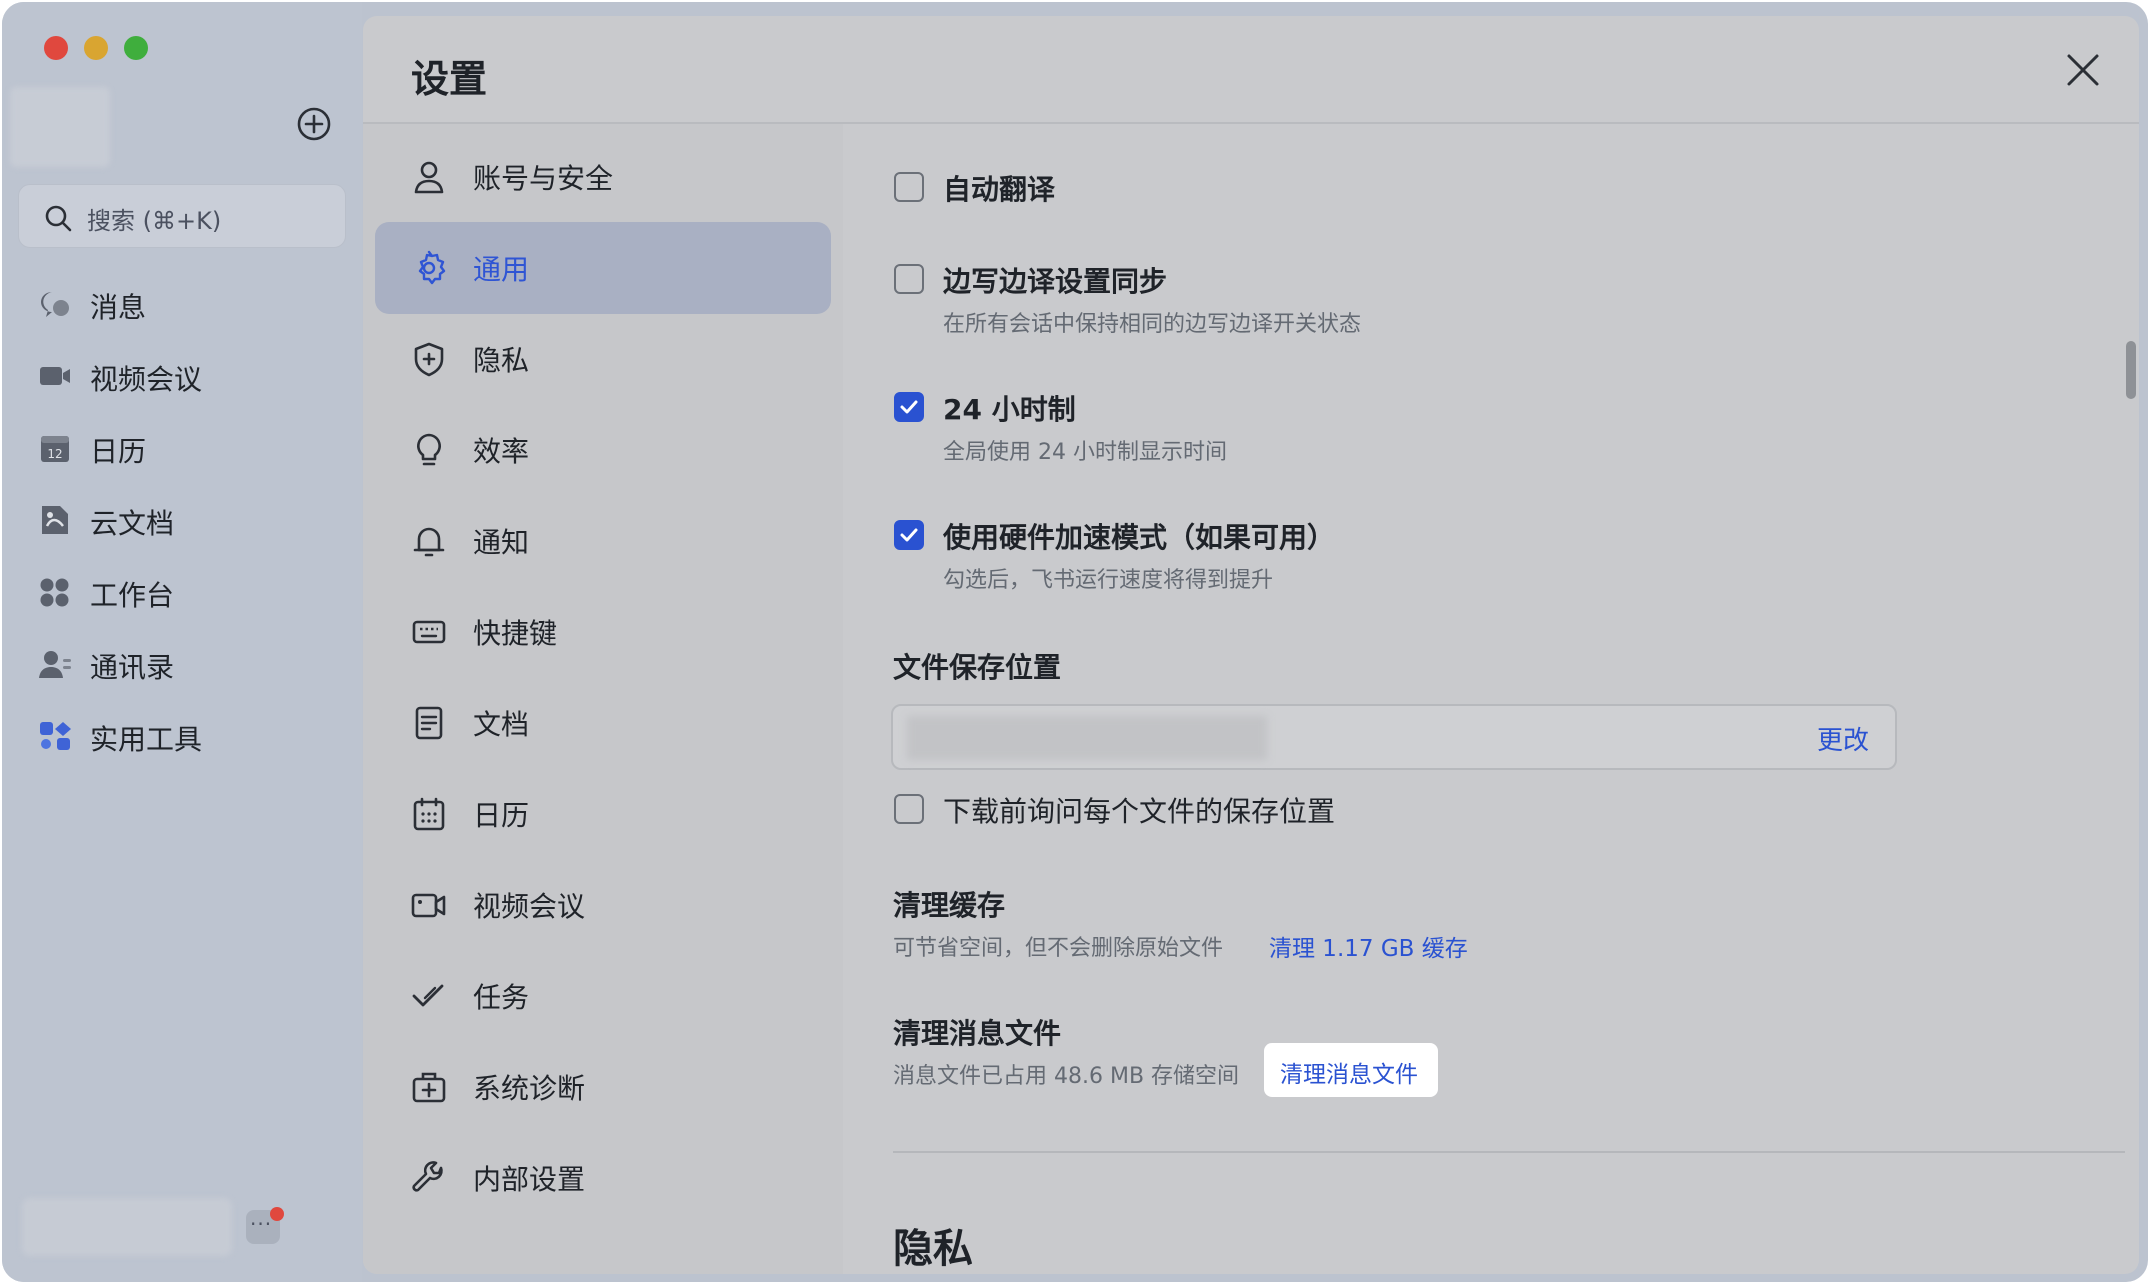 This screenshot has width=2154, height=1284. I want to click on option-title: 下载前询问每个文件的保存位置, so click(1139, 811).